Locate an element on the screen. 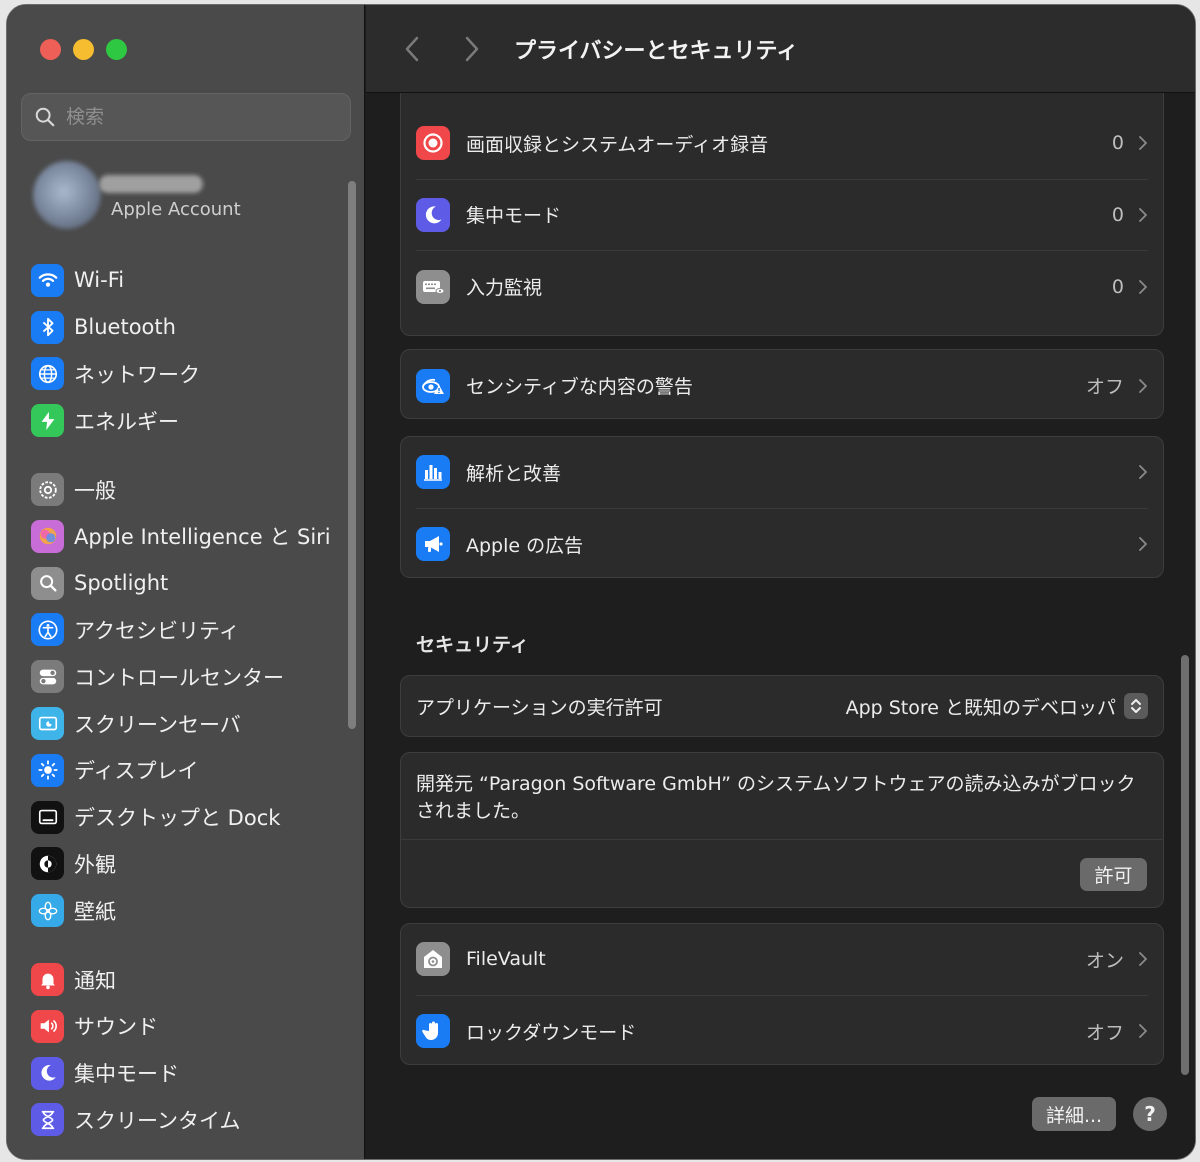  sidebar-item-label: エネルギー is located at coordinates (126, 421).